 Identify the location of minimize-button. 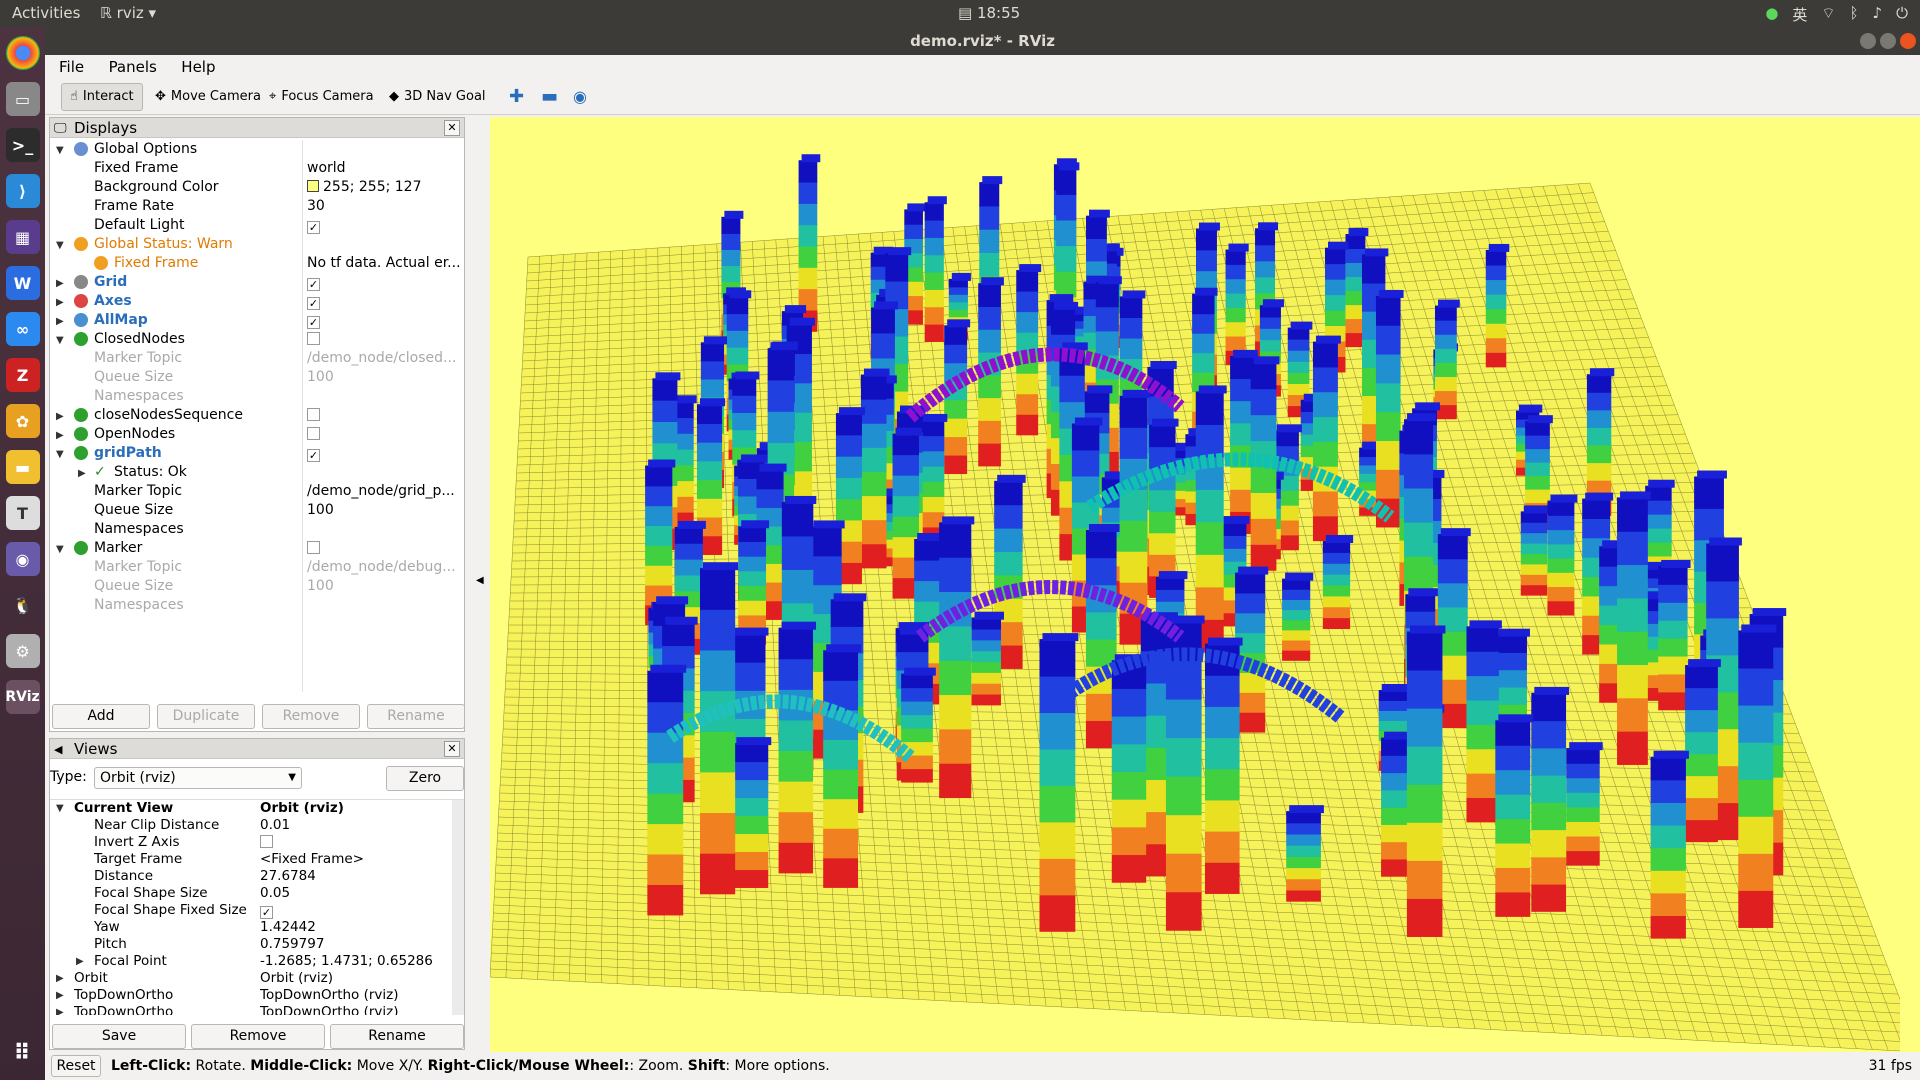
(1868, 41).